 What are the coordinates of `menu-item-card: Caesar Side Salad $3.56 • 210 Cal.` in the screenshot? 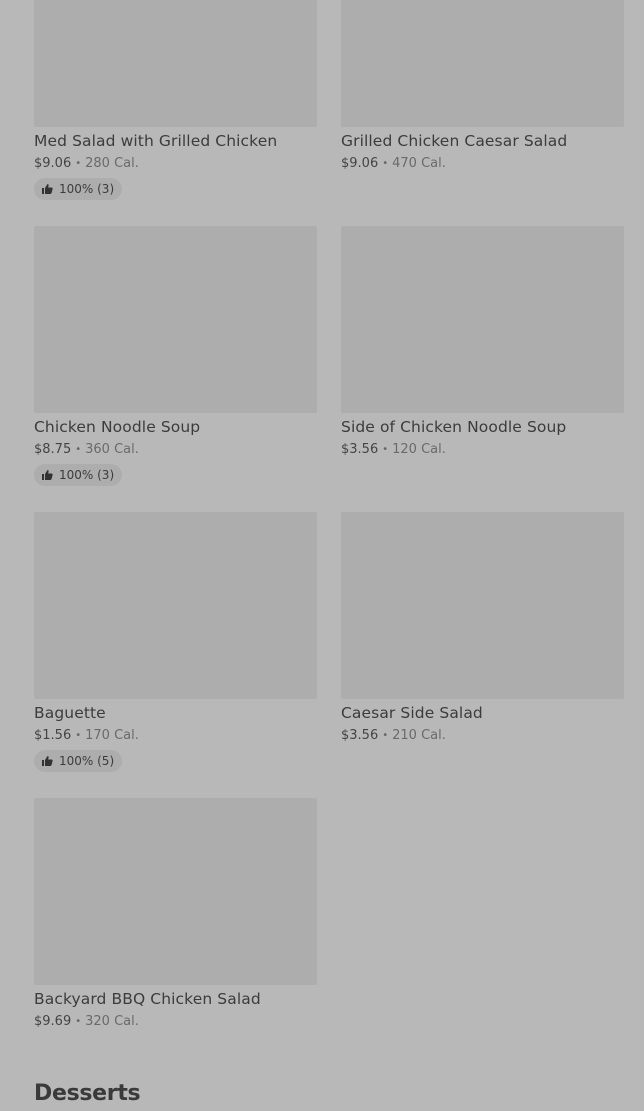 It's located at (482, 644).